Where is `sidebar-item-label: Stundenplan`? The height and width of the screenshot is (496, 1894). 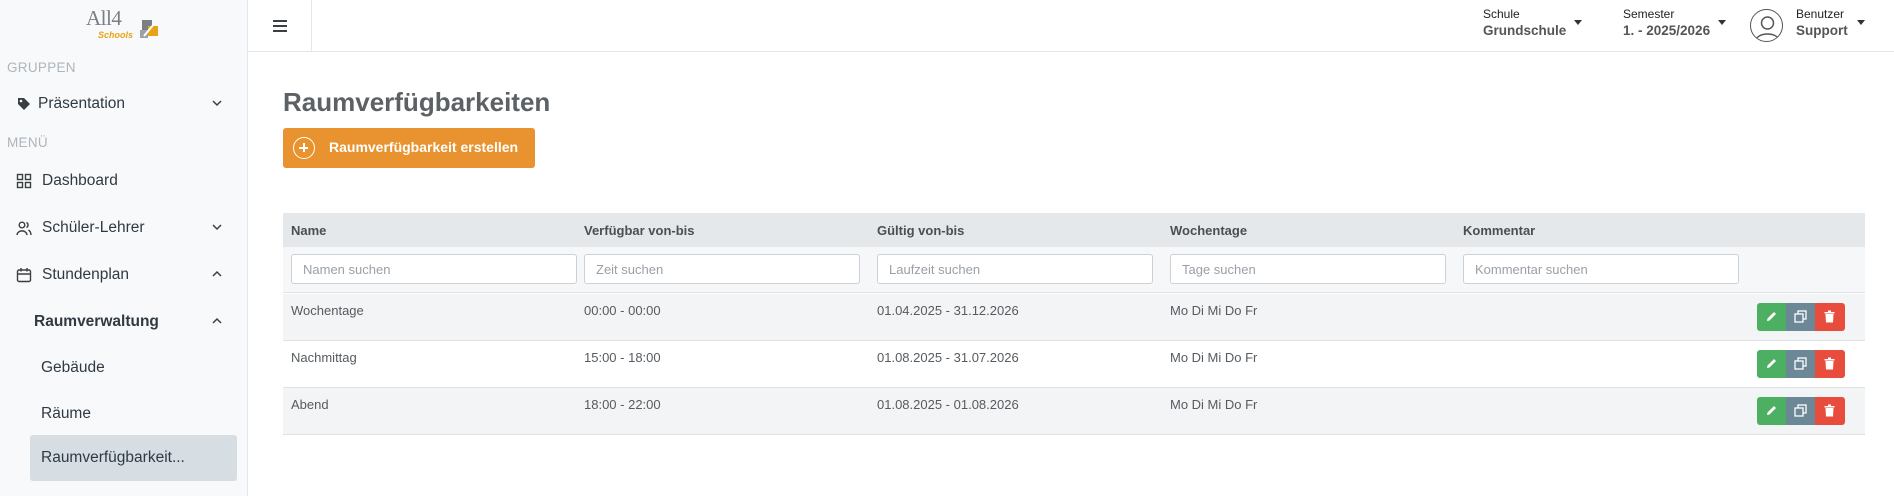
sidebar-item-label: Stundenplan is located at coordinates (86, 274).